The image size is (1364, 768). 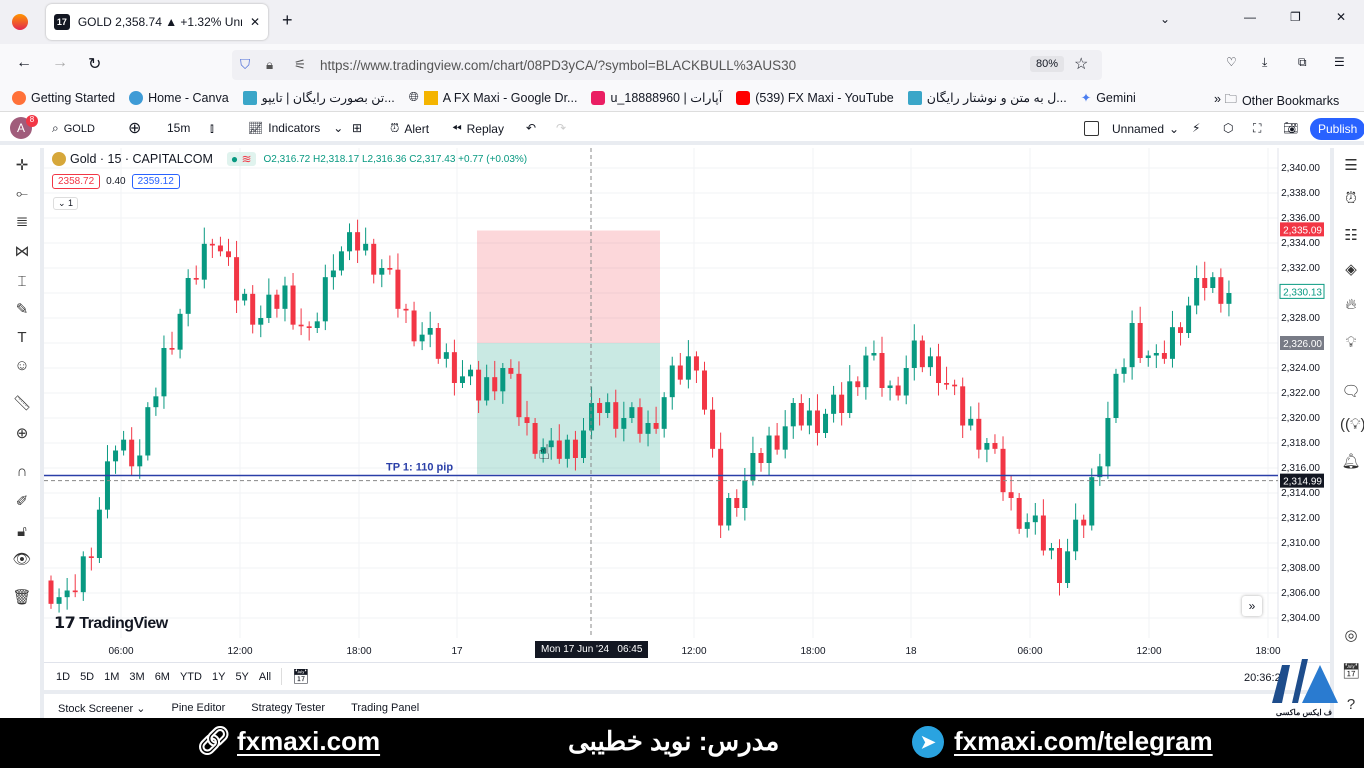 I want to click on undo-icon: ↶, so click(x=531, y=128).